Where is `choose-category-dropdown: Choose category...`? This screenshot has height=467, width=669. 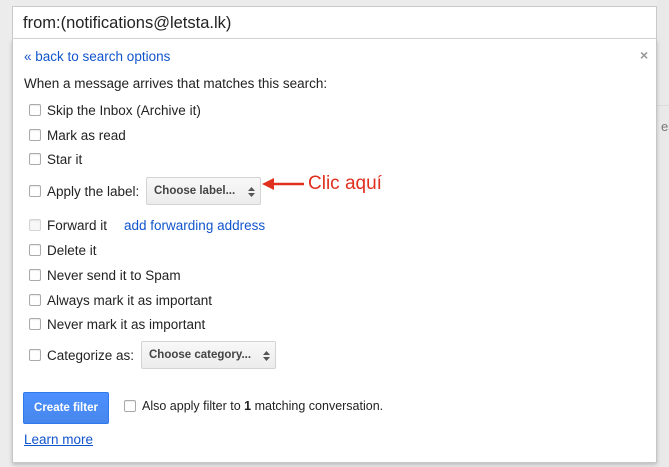
choose-category-dropdown: Choose category... is located at coordinates (208, 355).